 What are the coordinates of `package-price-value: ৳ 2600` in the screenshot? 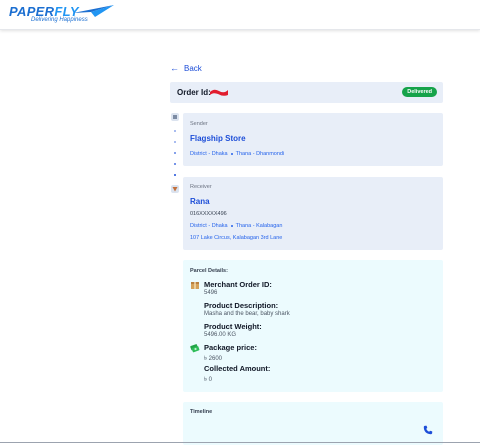 It's located at (213, 359).